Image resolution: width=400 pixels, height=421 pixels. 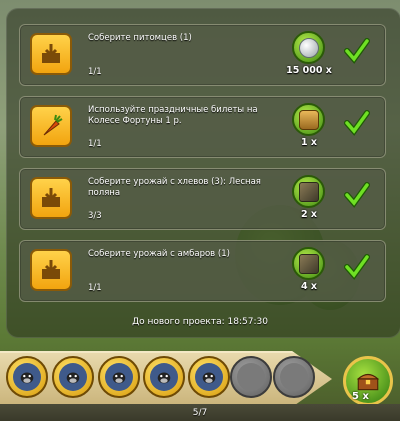 I want to click on bag-icon, so click(x=308, y=119).